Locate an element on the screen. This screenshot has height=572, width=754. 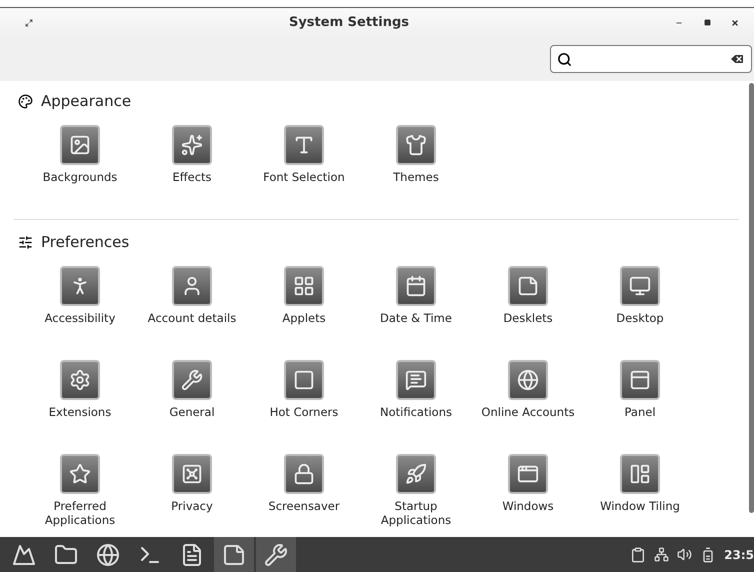
sliders-icon is located at coordinates (25, 242).